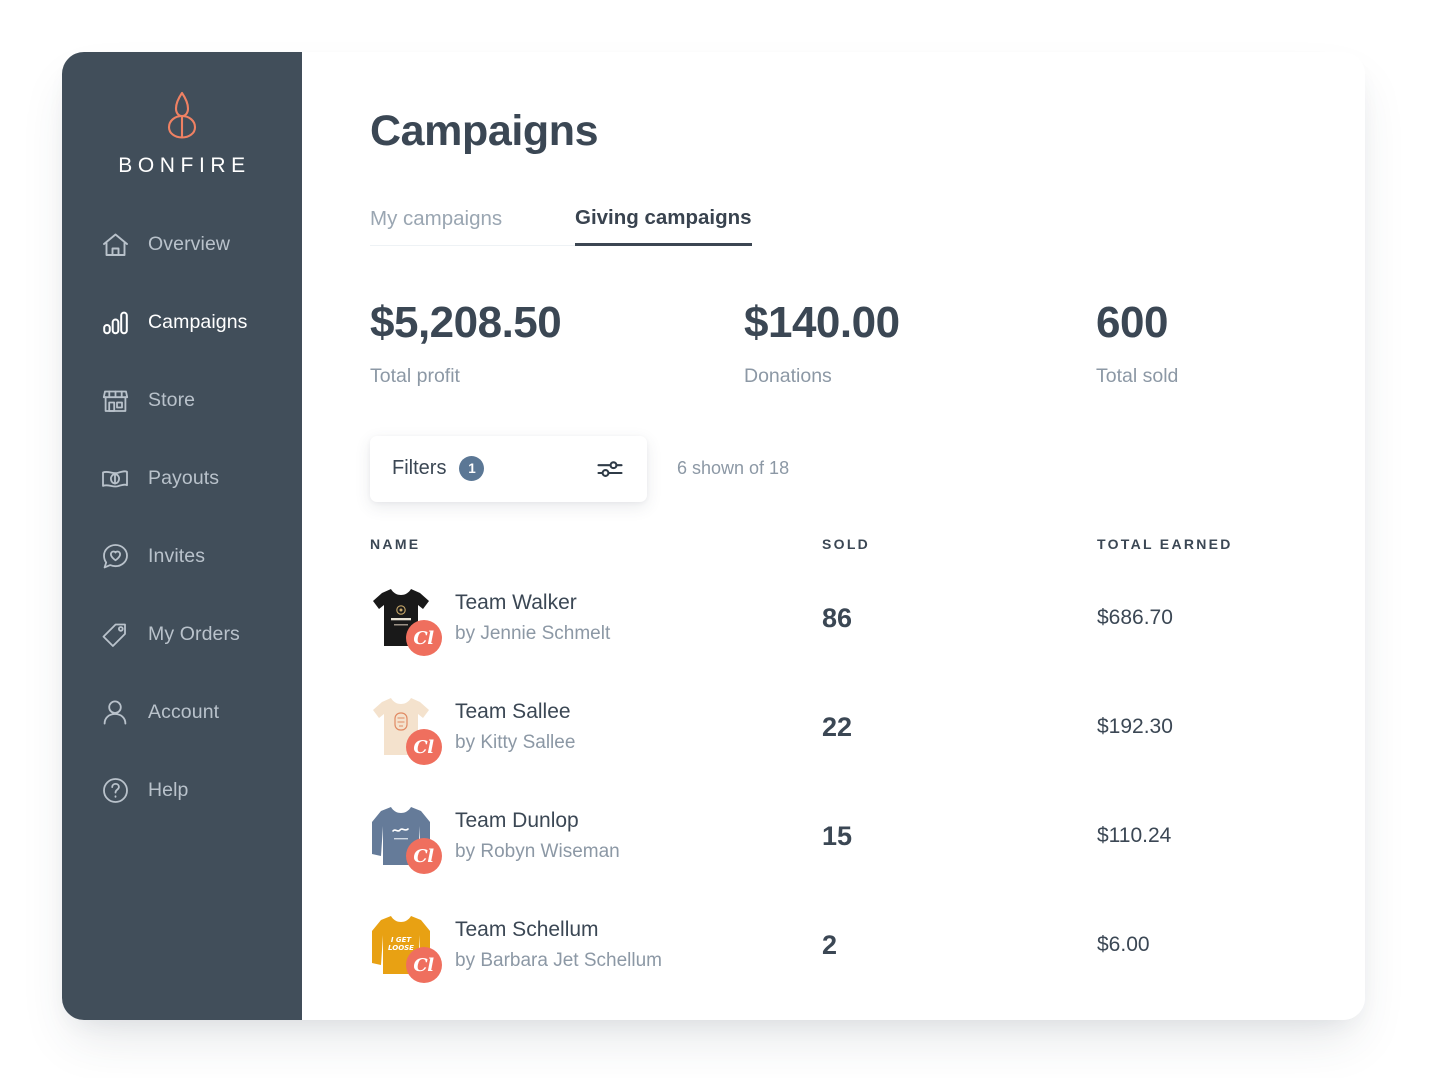  Describe the element at coordinates (415, 375) in the screenshot. I see `stat-label: Total profit` at that location.